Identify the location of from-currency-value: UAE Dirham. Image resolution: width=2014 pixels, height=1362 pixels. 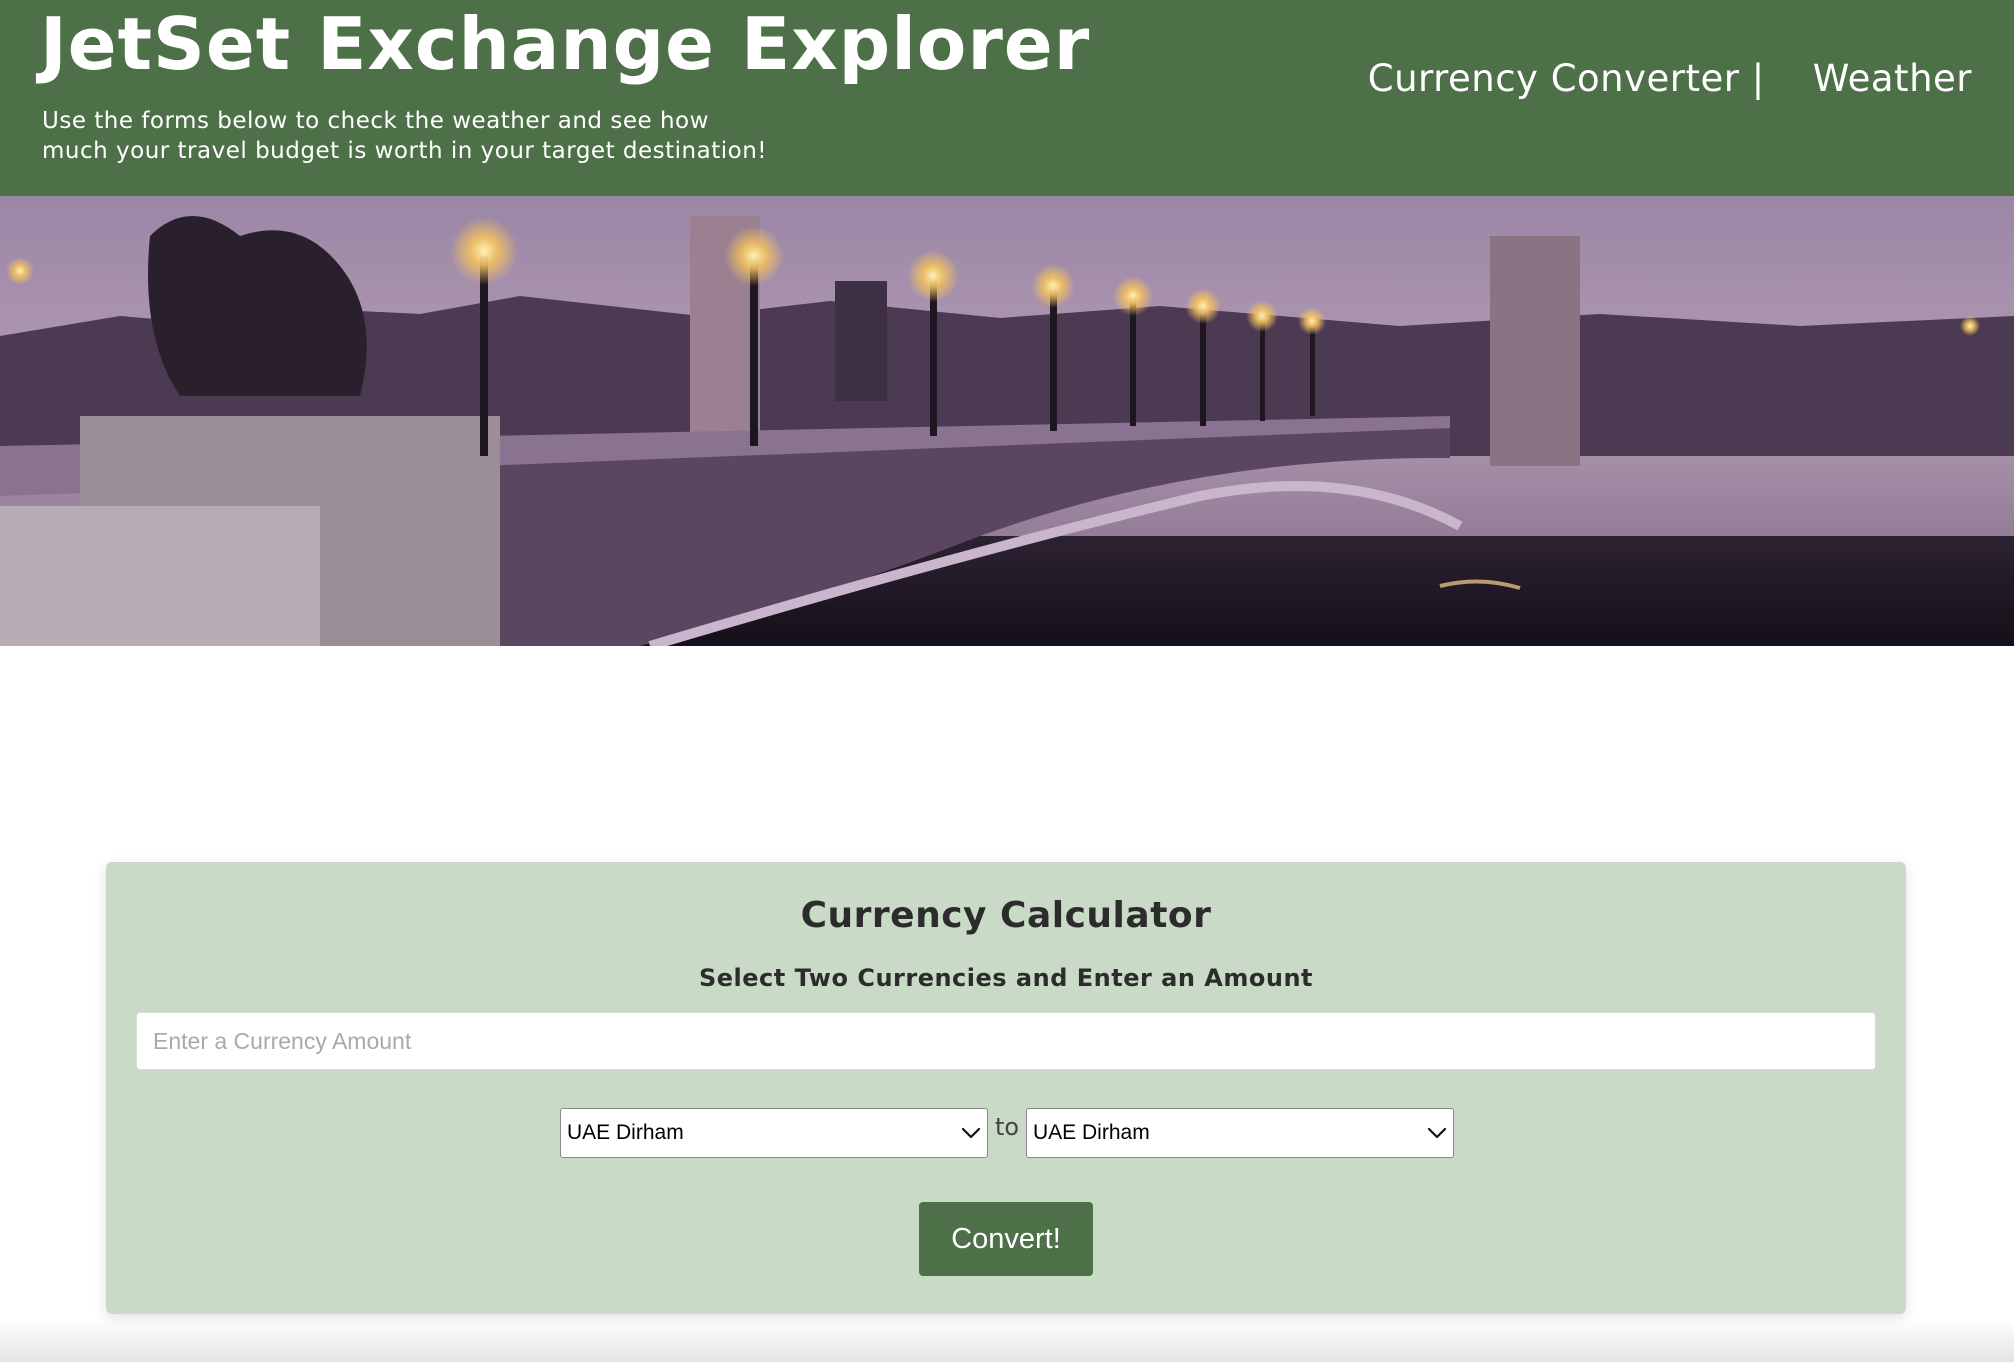
(625, 1132).